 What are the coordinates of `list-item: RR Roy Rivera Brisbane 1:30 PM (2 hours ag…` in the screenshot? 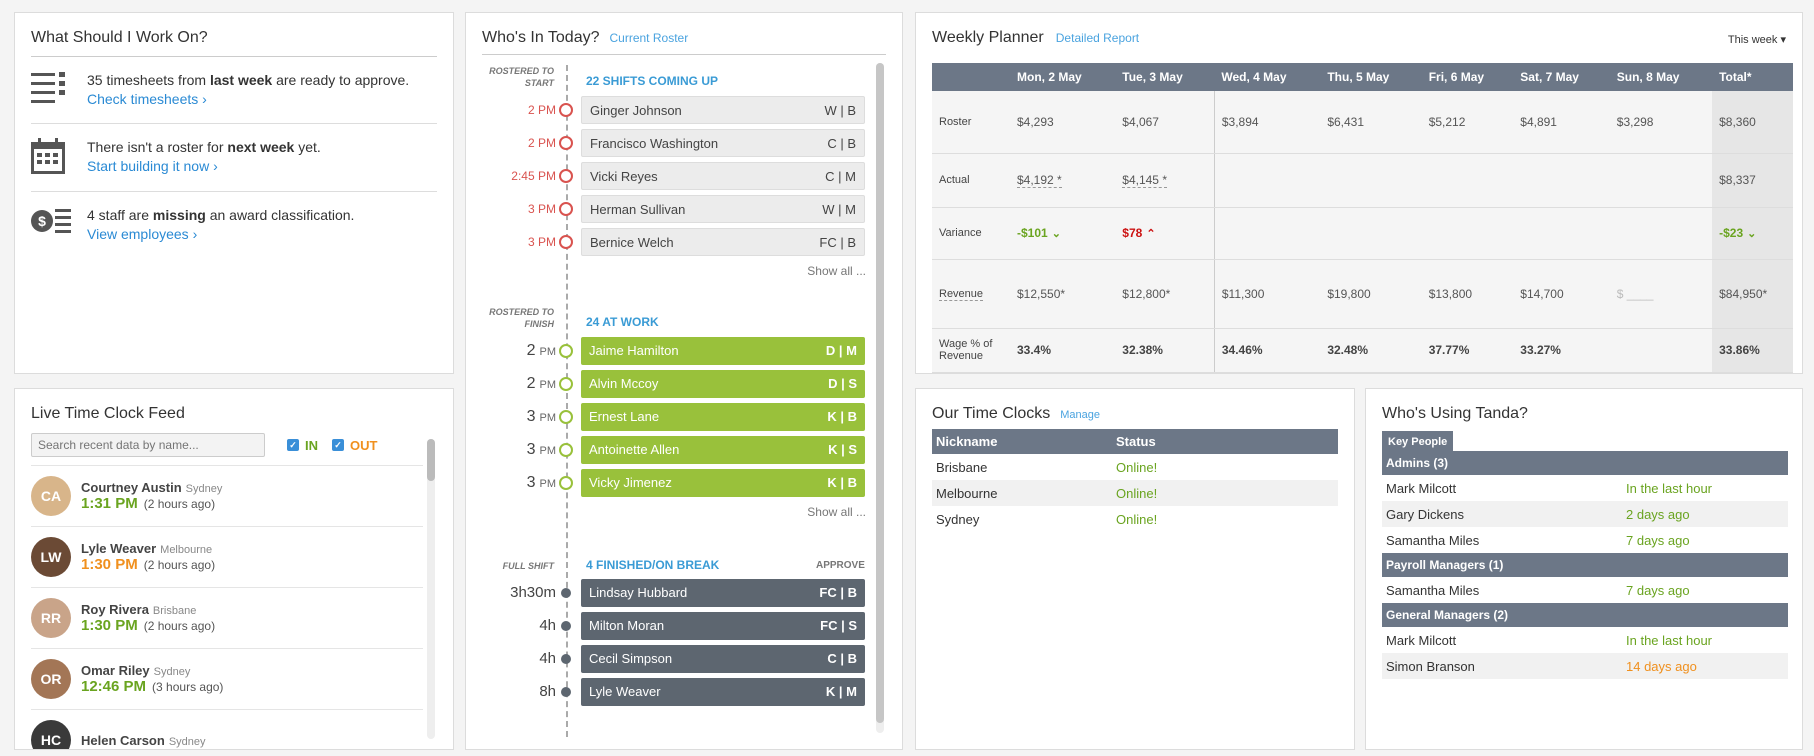 It's located at (227, 618).